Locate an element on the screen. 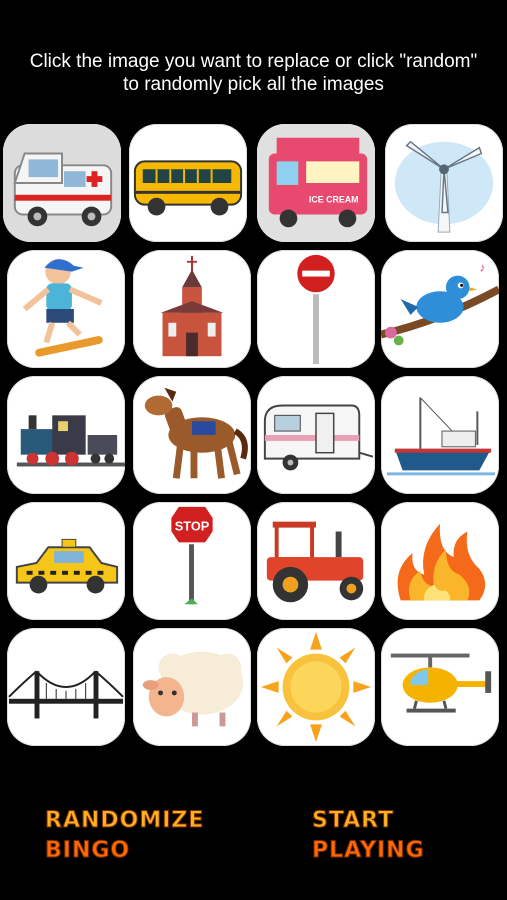 The width and height of the screenshot is (507, 900). start-label-line-2: PLAYING is located at coordinates (368, 851).